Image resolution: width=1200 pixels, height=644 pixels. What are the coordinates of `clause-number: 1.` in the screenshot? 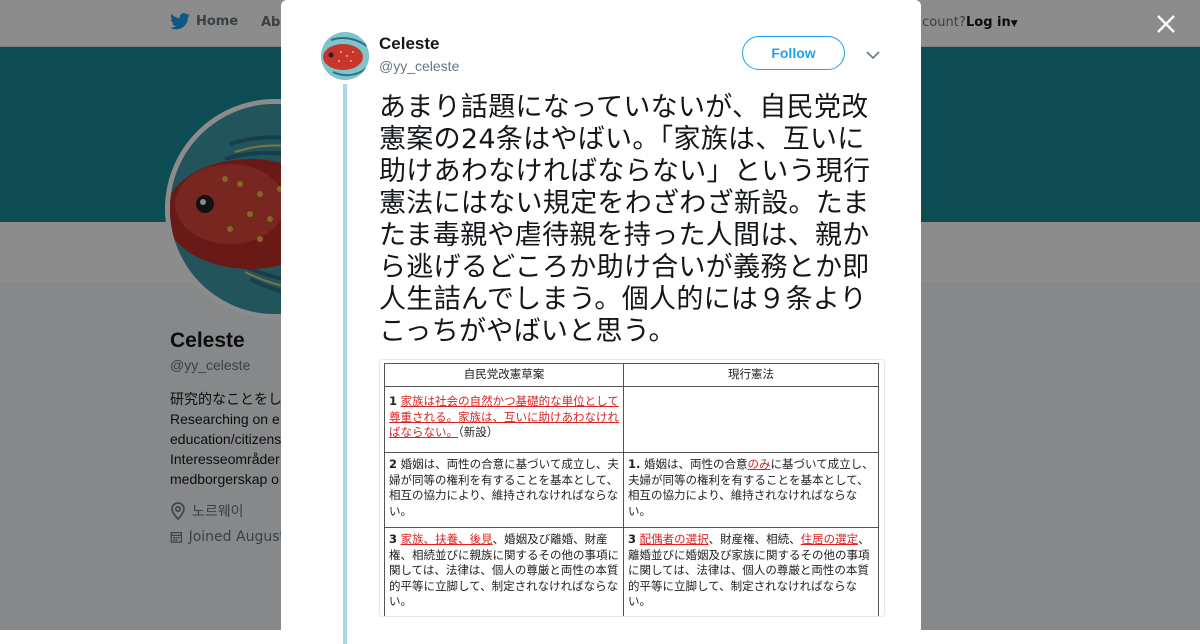 It's located at (634, 464).